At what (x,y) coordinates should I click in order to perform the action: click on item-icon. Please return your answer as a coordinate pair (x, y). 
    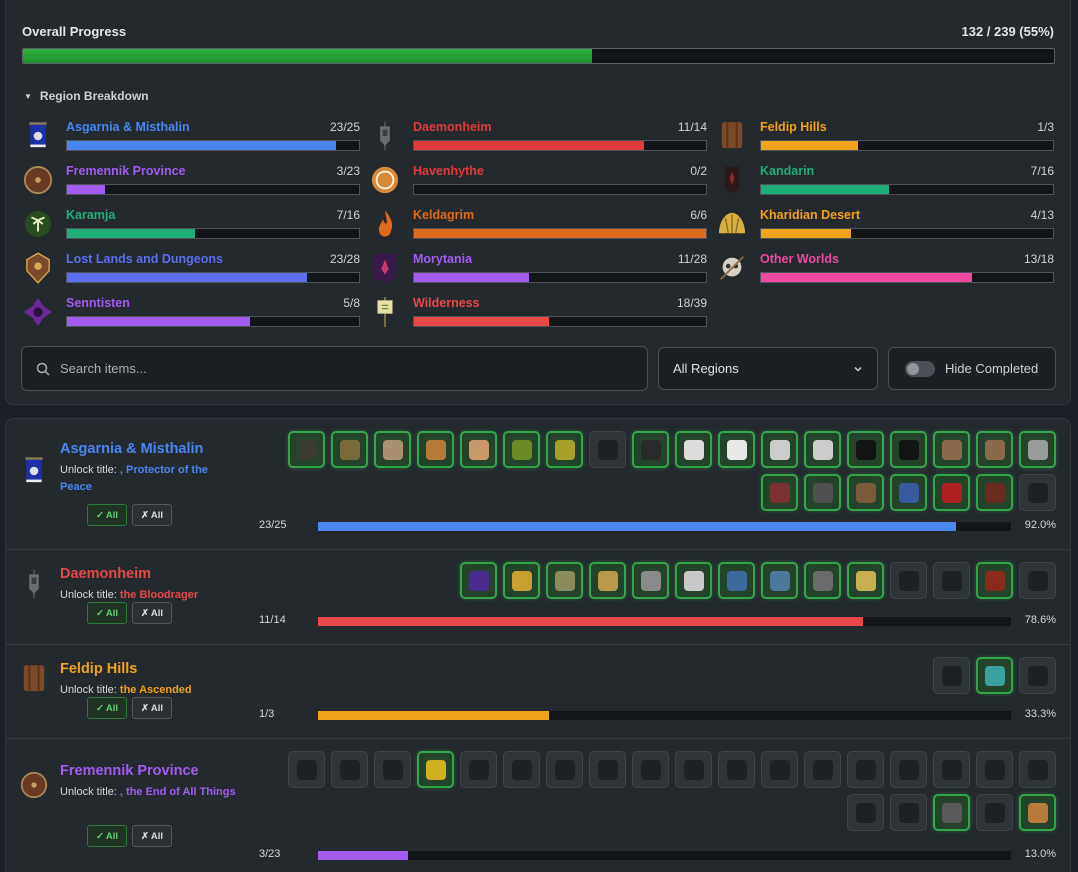
    Looking at the image, I should click on (779, 769).